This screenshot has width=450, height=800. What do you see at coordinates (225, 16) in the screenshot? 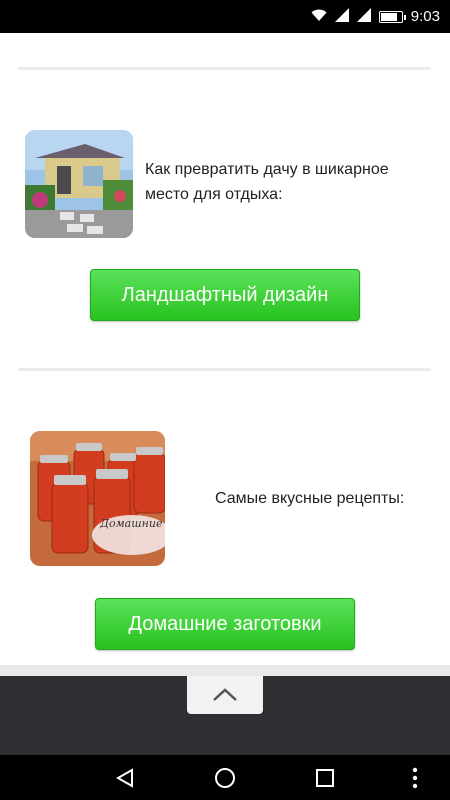
I see `status-bar: 9:03` at bounding box center [225, 16].